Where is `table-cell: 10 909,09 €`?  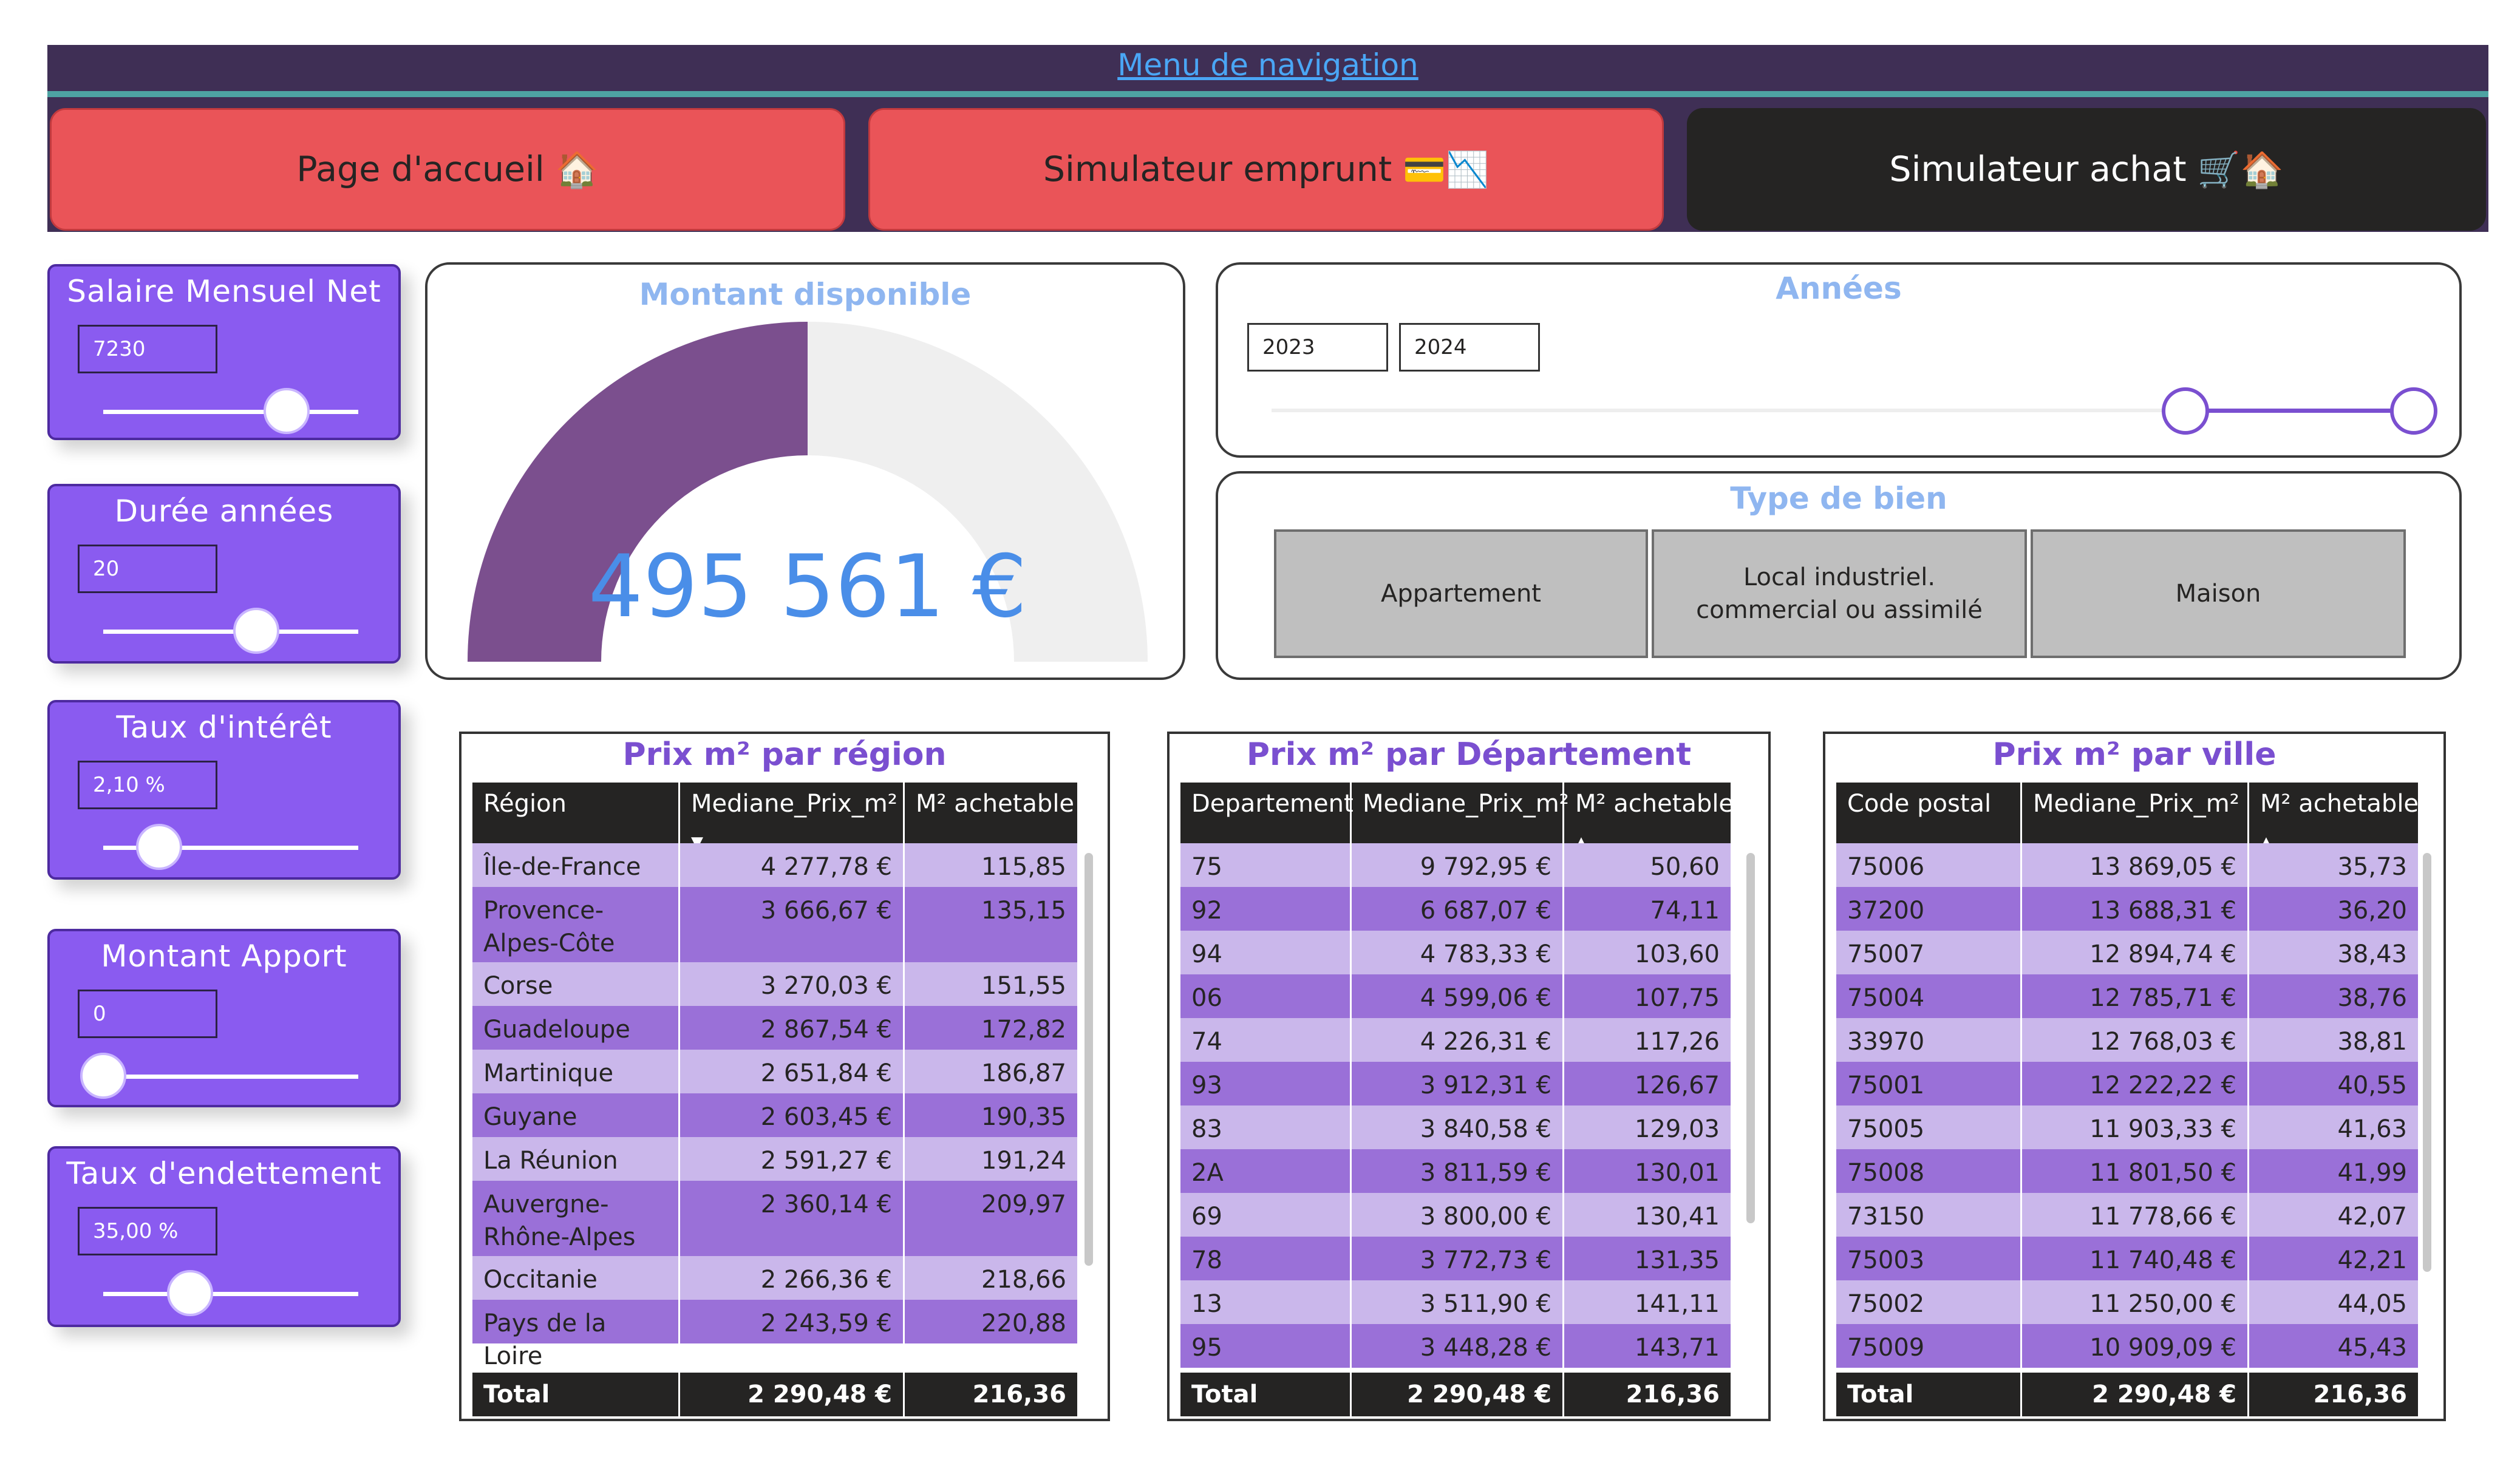
table-cell: 10 909,09 € is located at coordinates (2135, 1346).